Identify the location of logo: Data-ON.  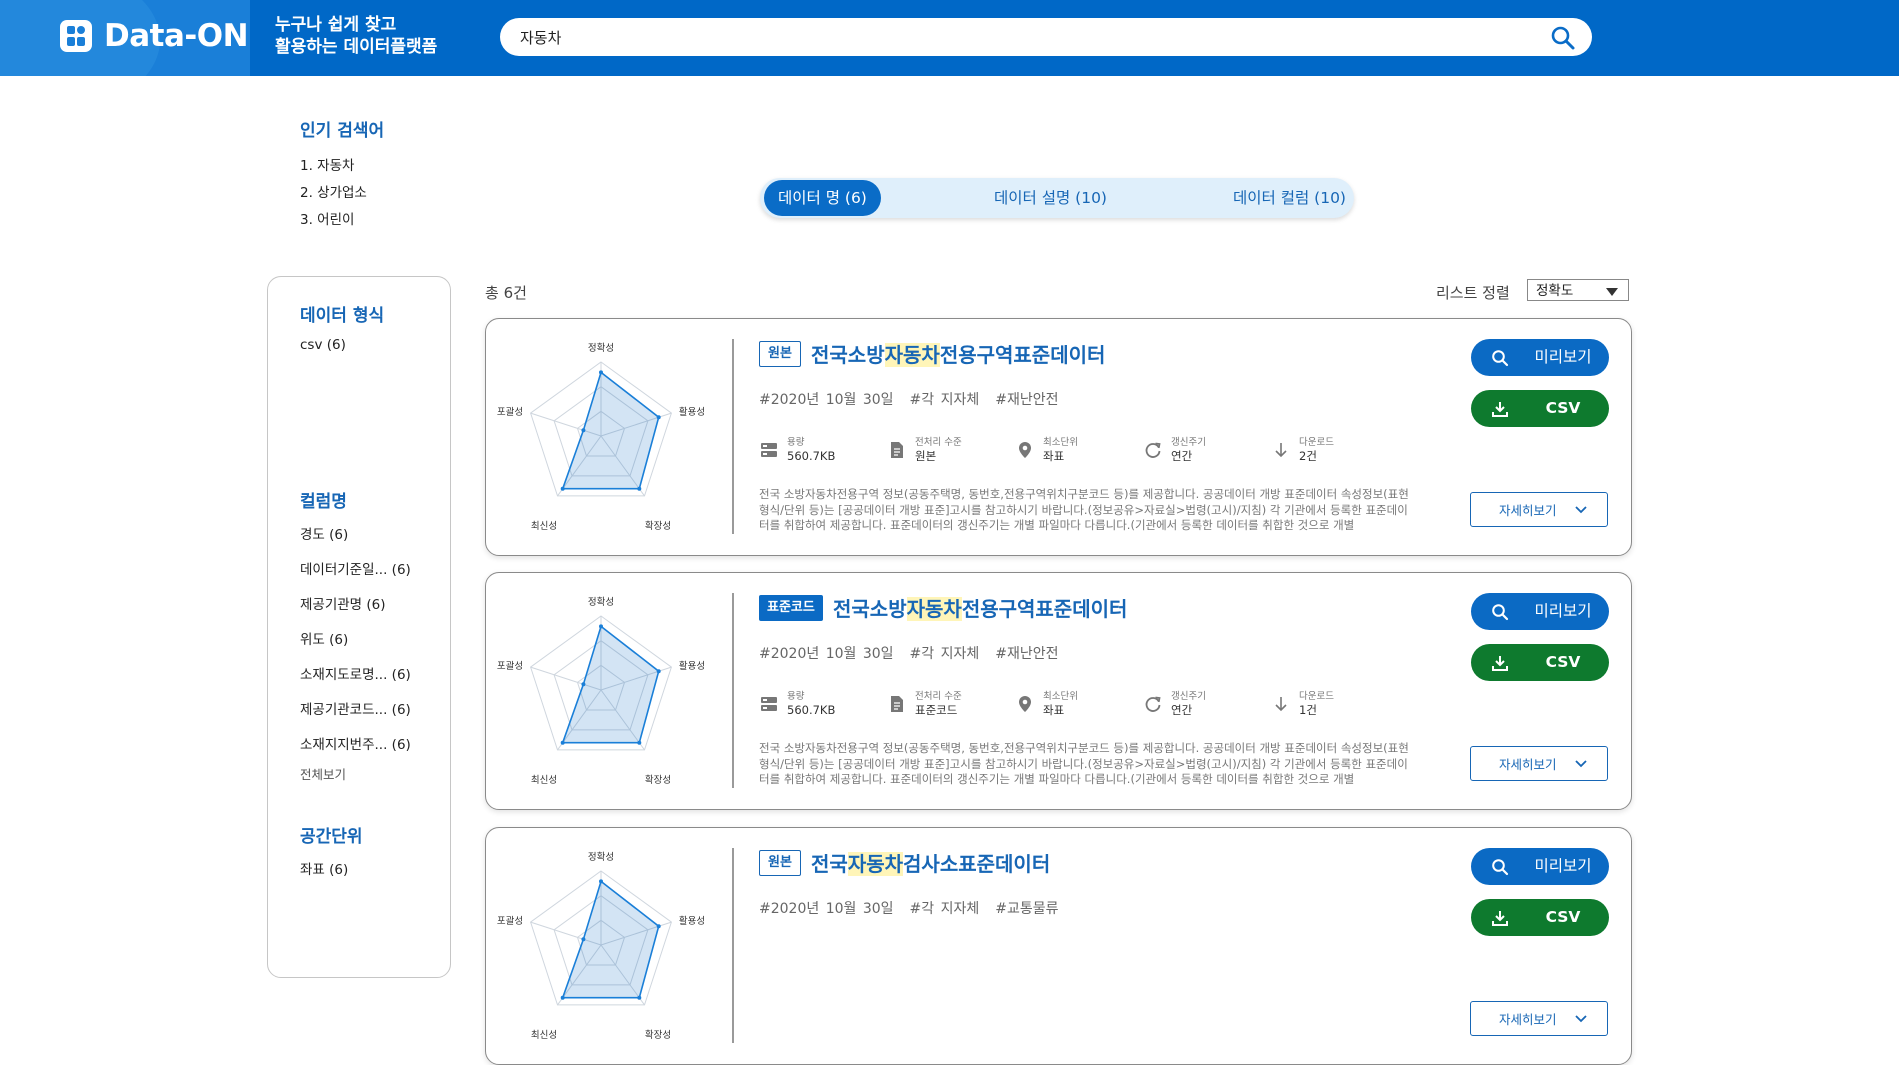
(154, 36).